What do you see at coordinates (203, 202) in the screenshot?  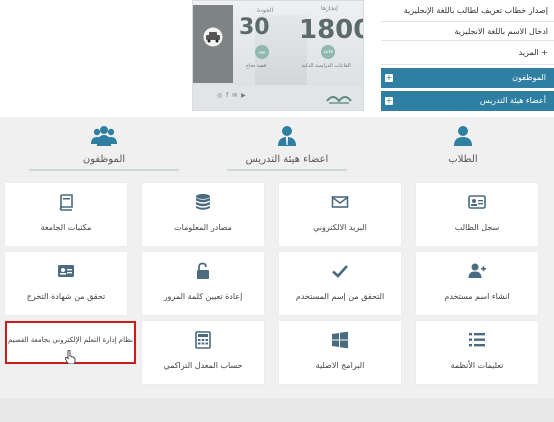 I see `database-icon` at bounding box center [203, 202].